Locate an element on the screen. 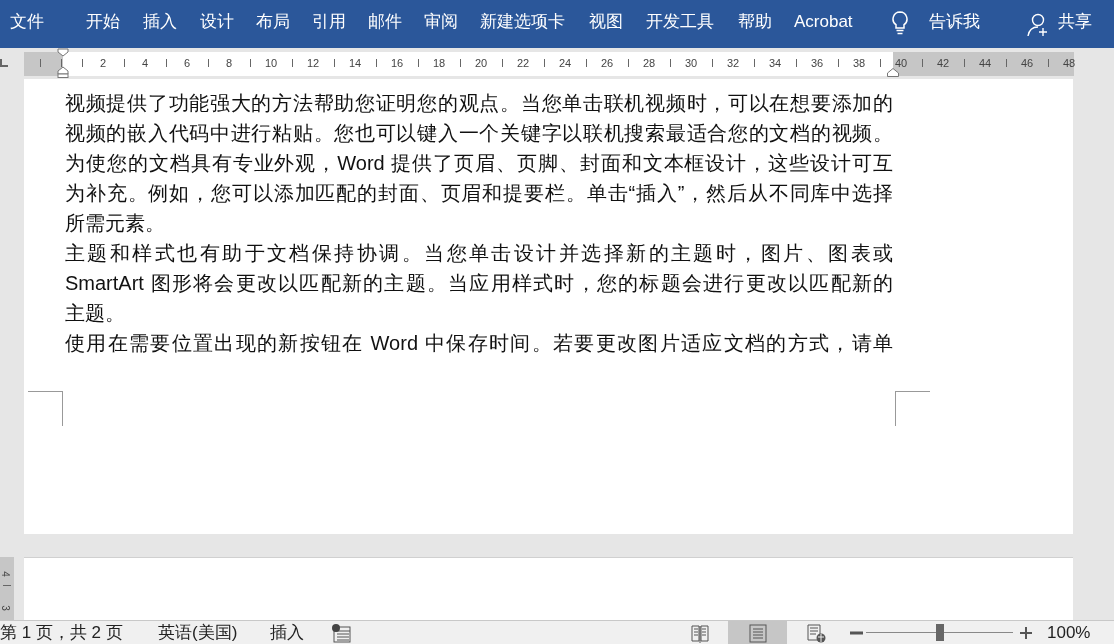  ruler-number: 24 is located at coordinates (565, 63).